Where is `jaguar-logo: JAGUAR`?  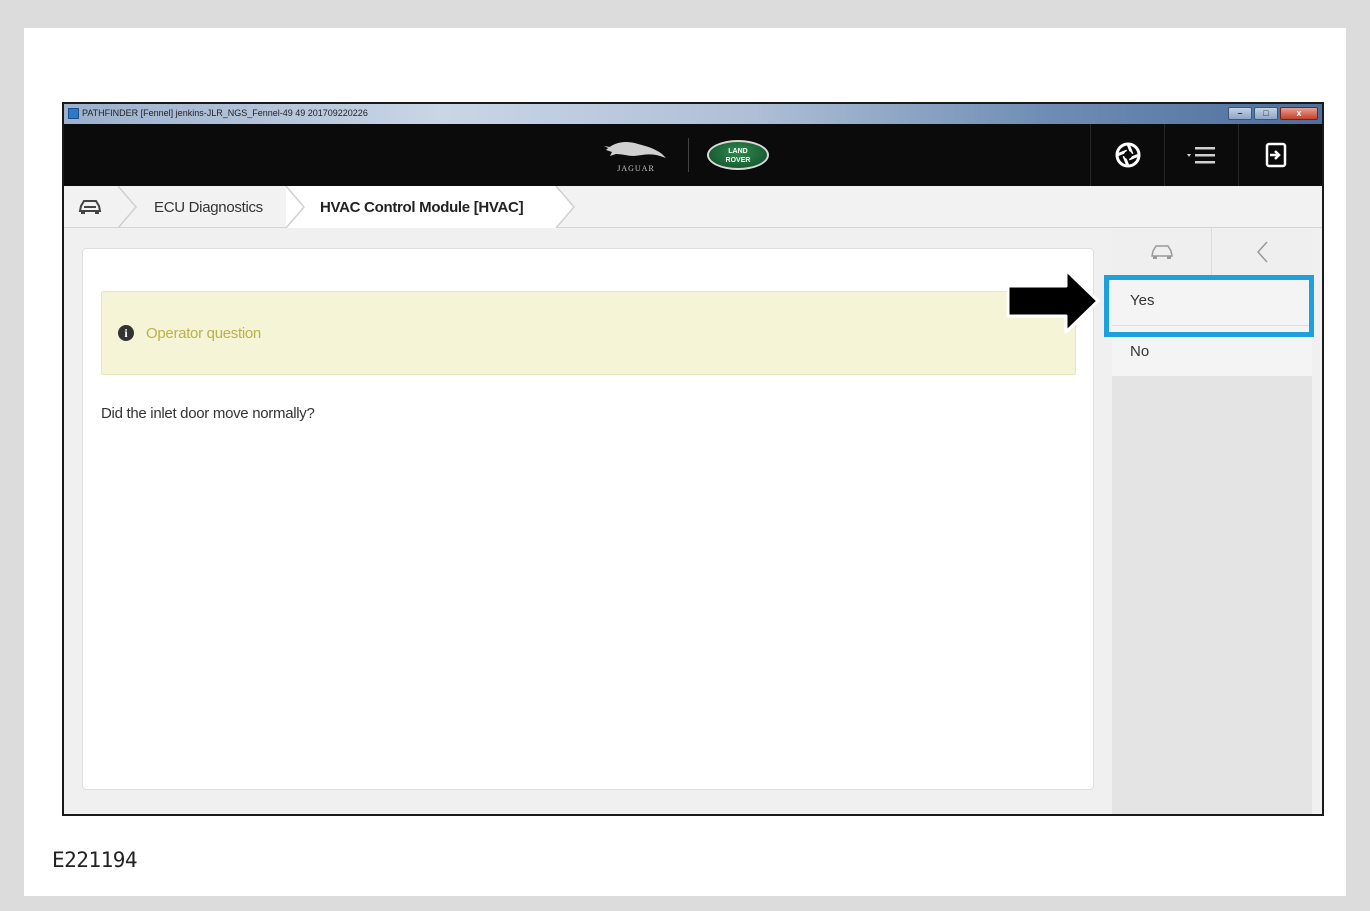
jaguar-logo: JAGUAR is located at coordinates (636, 156).